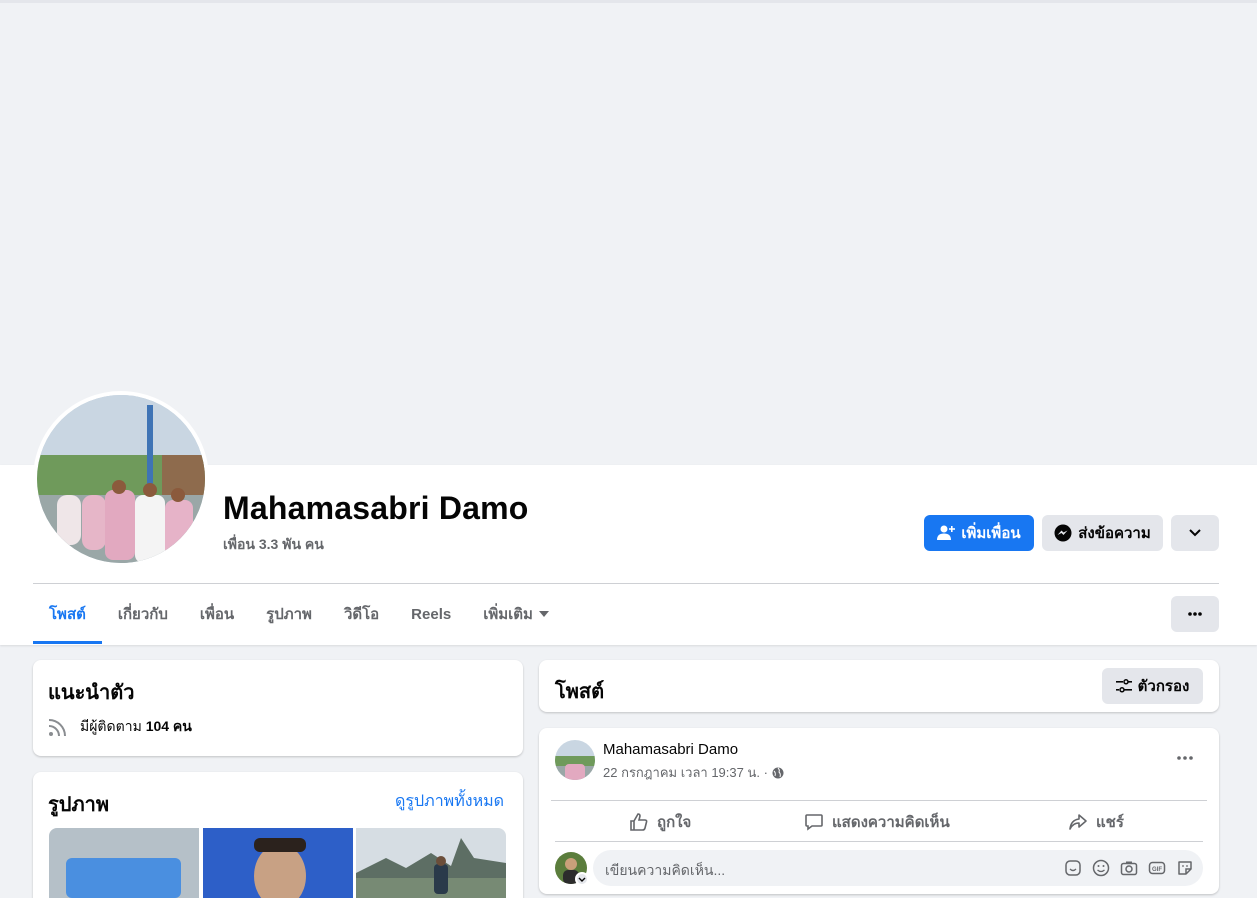 The width and height of the screenshot is (1257, 898). Describe the element at coordinates (685, 772) in the screenshot. I see `post-timestamp: 22 กรกฎาคม เวลา 19:37 น. ·` at that location.